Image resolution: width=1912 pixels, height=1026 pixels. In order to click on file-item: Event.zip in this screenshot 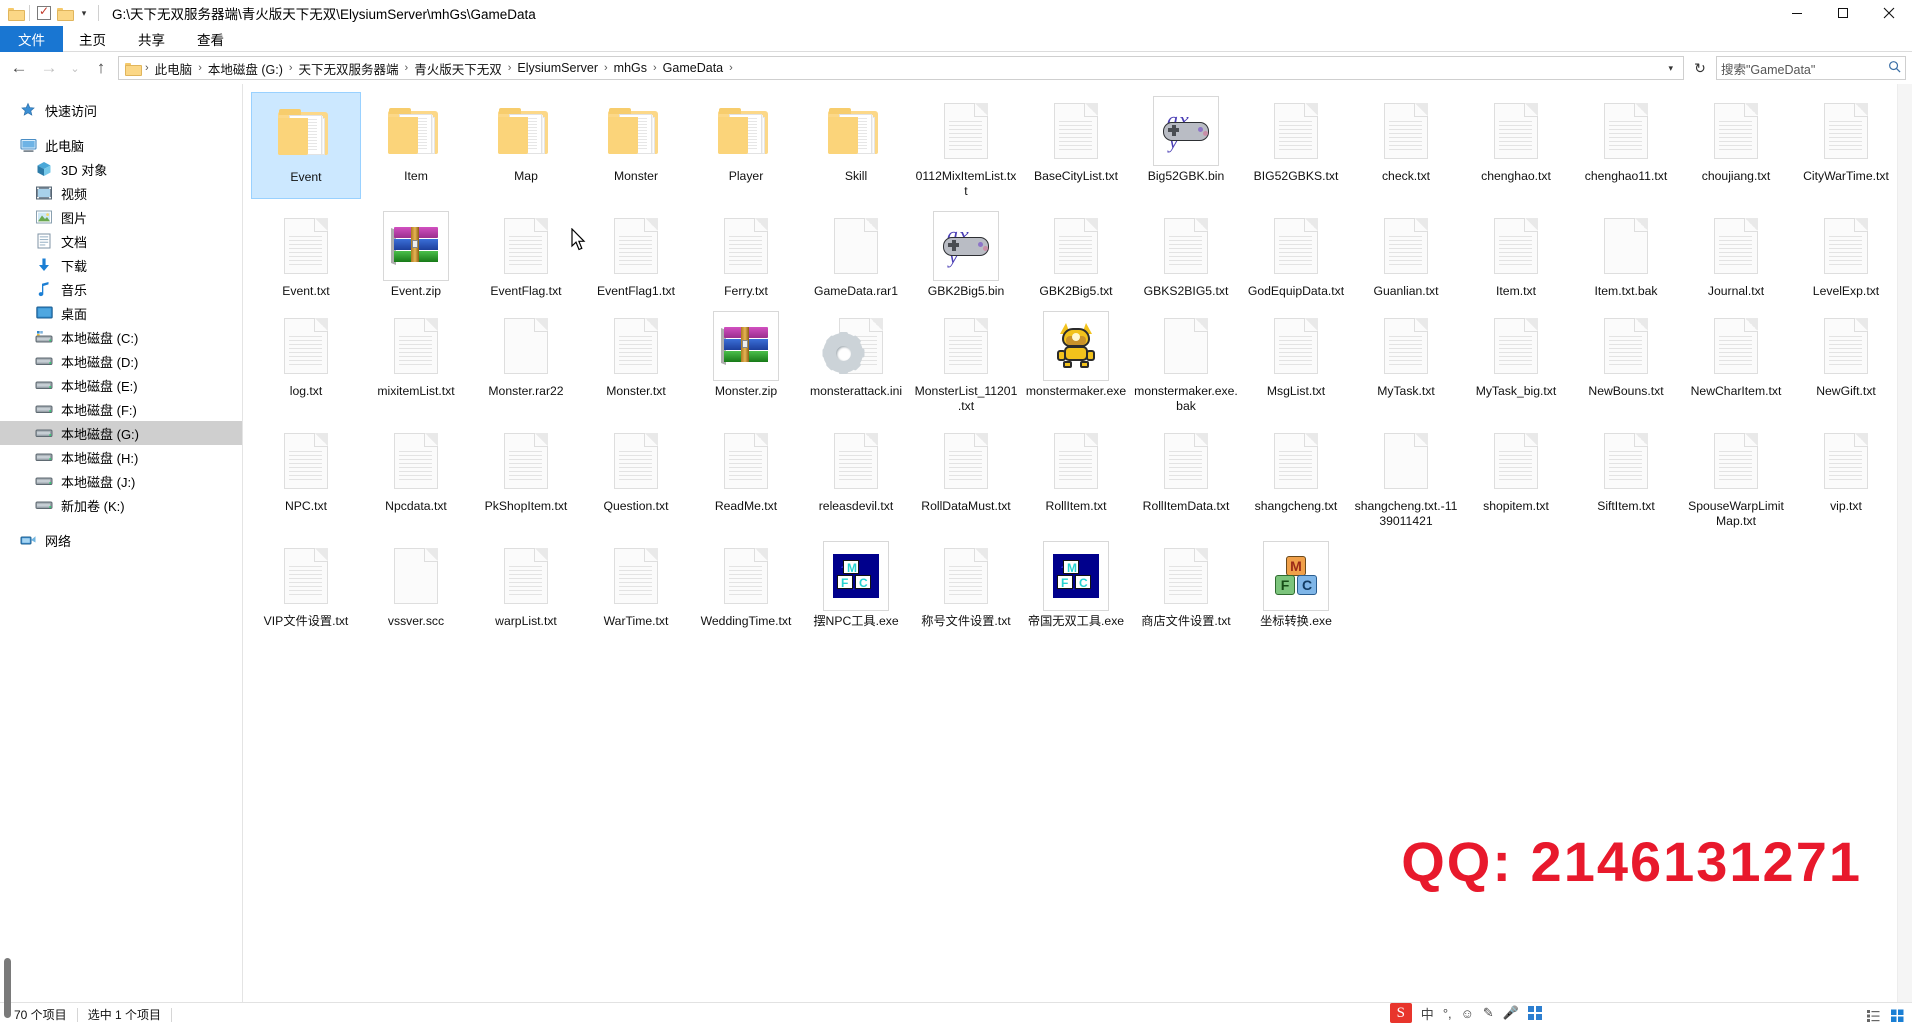, I will do `click(416, 253)`.